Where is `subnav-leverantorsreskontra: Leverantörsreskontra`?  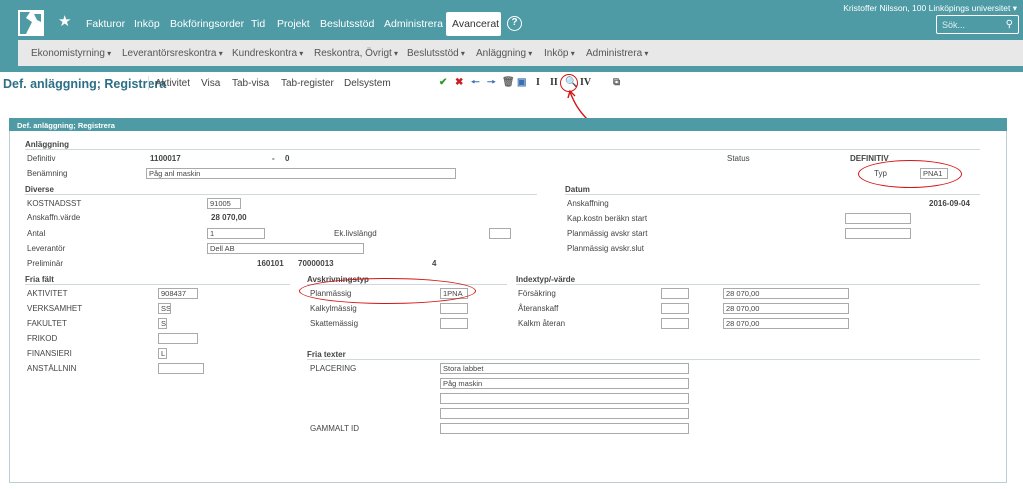
subnav-leverantorsreskontra: Leverantörsreskontra is located at coordinates (172, 53).